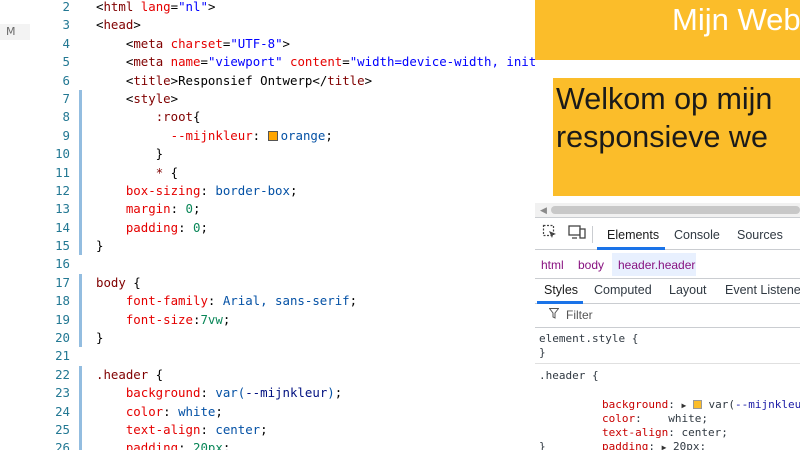  What do you see at coordinates (156, 7) in the screenshot?
I see `code-text: <html lang="nl">` at bounding box center [156, 7].